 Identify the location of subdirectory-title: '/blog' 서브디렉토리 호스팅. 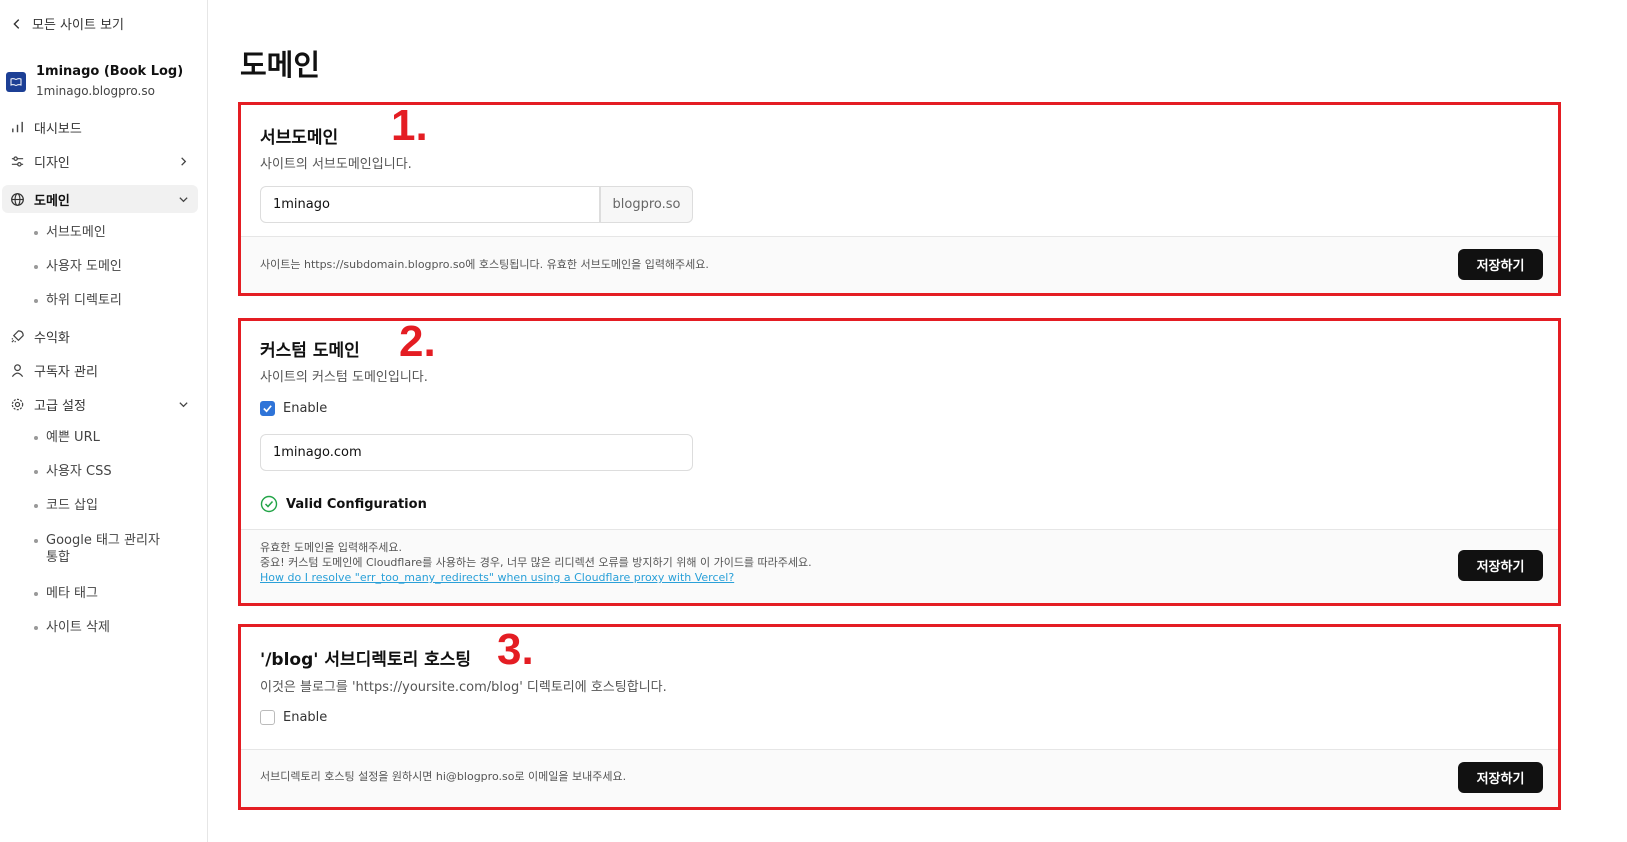
(366, 660).